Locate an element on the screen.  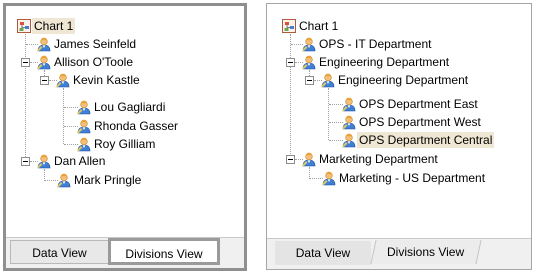
tree-node-allison: Allison O'Toole is located at coordinates (85, 62).